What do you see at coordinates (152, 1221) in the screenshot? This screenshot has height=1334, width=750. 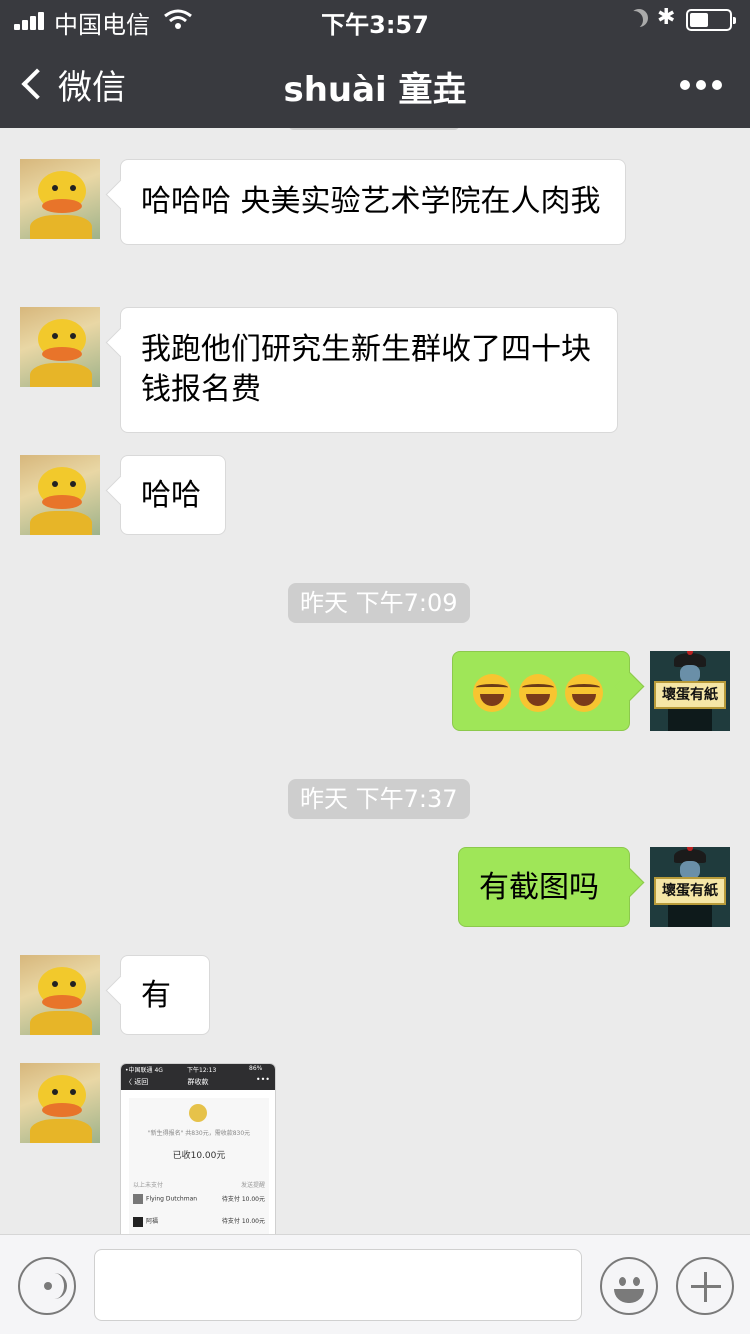 I see `thumb-row-name: 阿福` at bounding box center [152, 1221].